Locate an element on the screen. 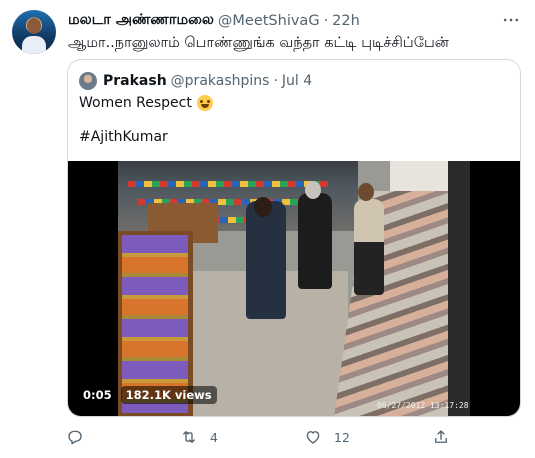 This screenshot has width=535, height=458. tweet-header: மலடா அண்ணாமலை @MeetShivaG · 22h is located at coordinates (214, 21).